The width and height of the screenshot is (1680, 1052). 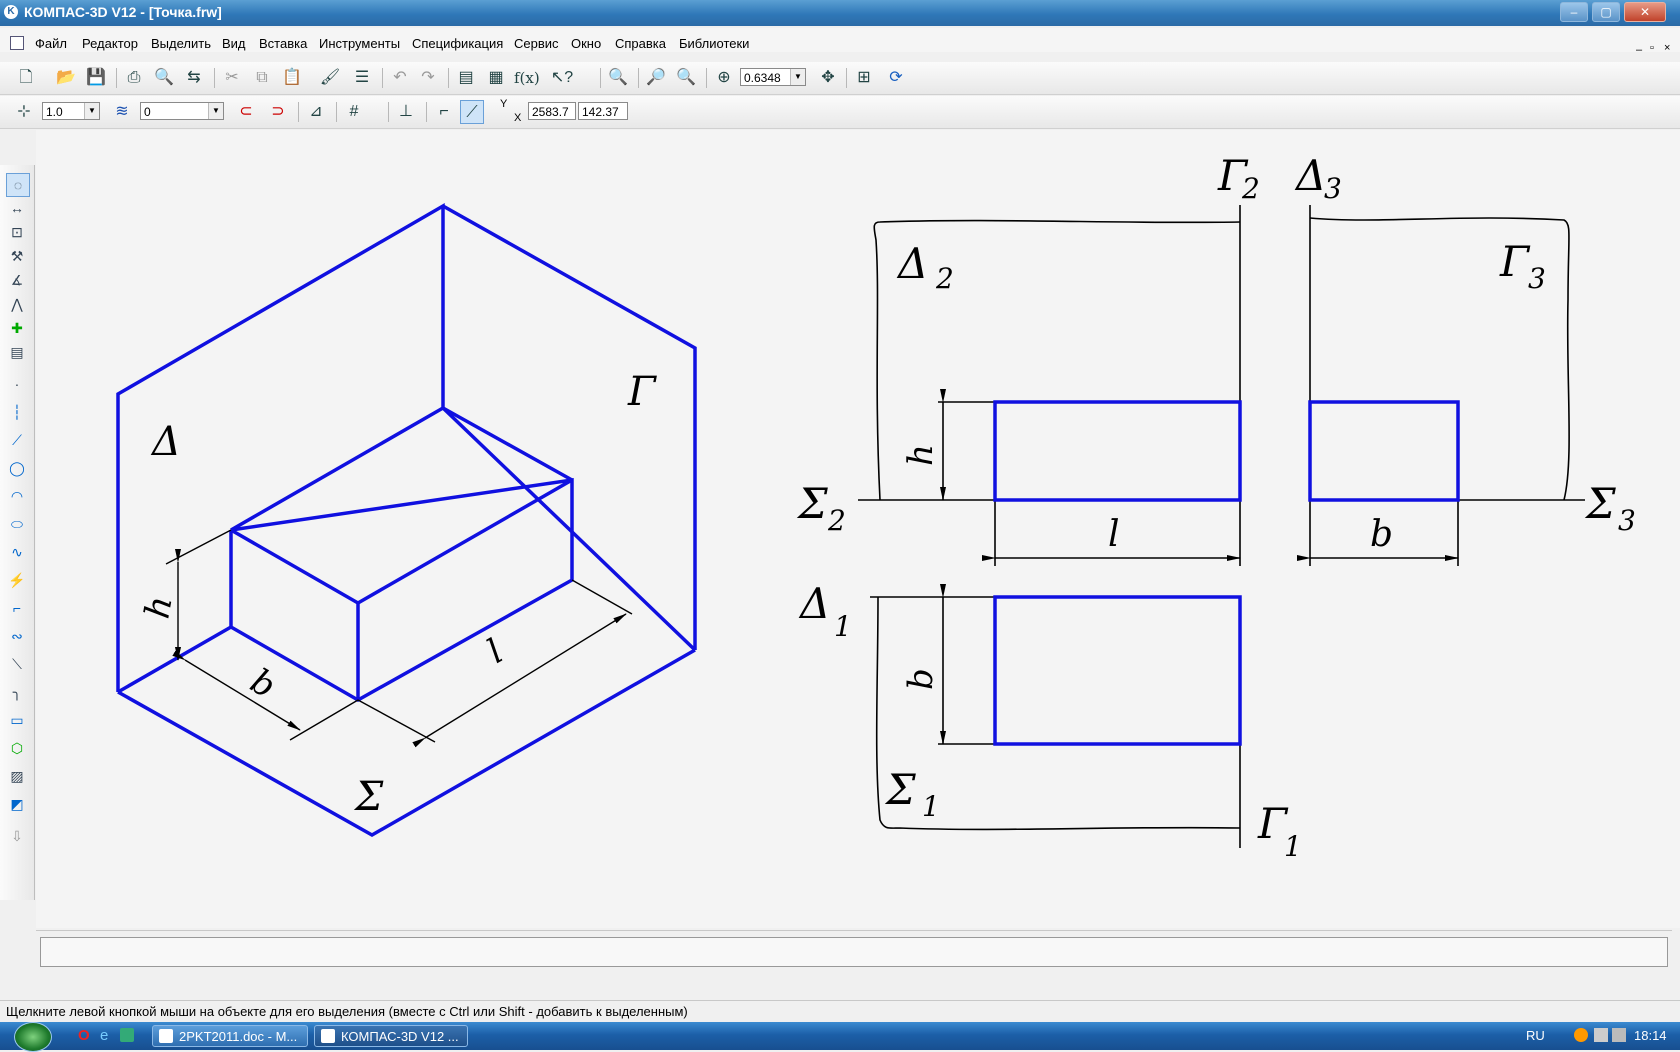 What do you see at coordinates (864, 78) in the screenshot?
I see `redraw-grid-icon: ⊞` at bounding box center [864, 78].